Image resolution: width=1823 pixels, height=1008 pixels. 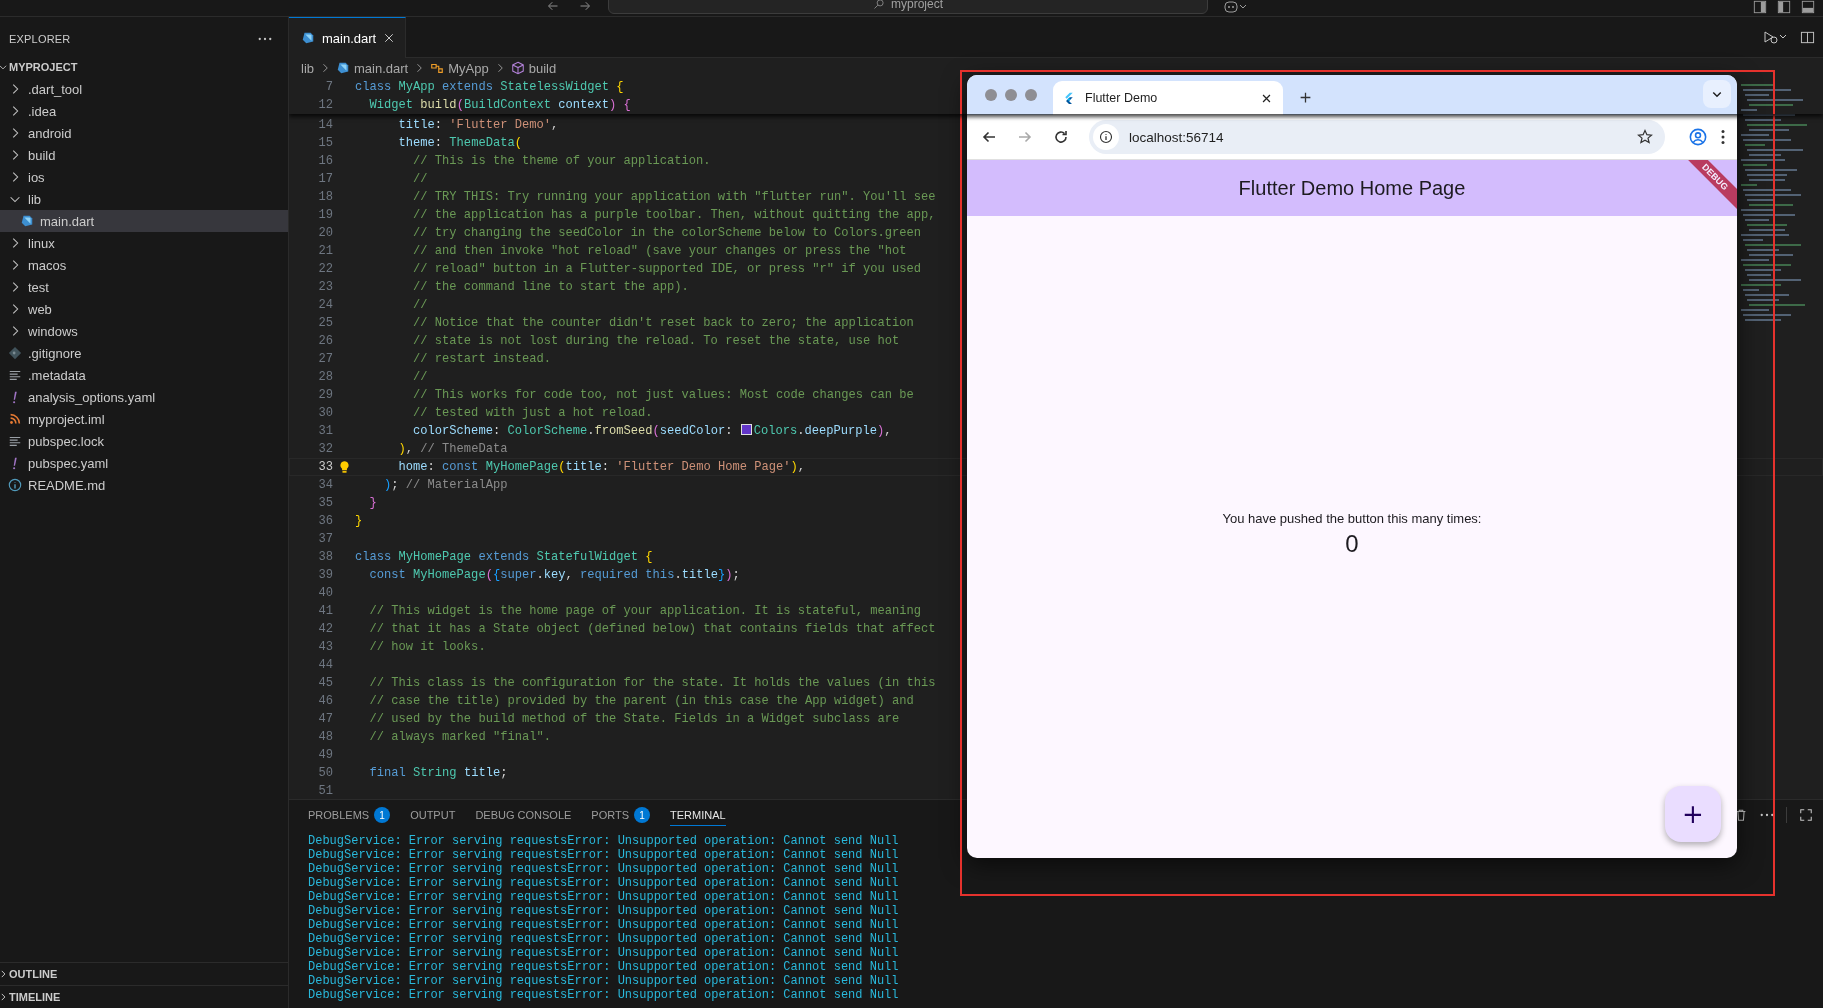 I want to click on increment-button: +, so click(x=1693, y=814).